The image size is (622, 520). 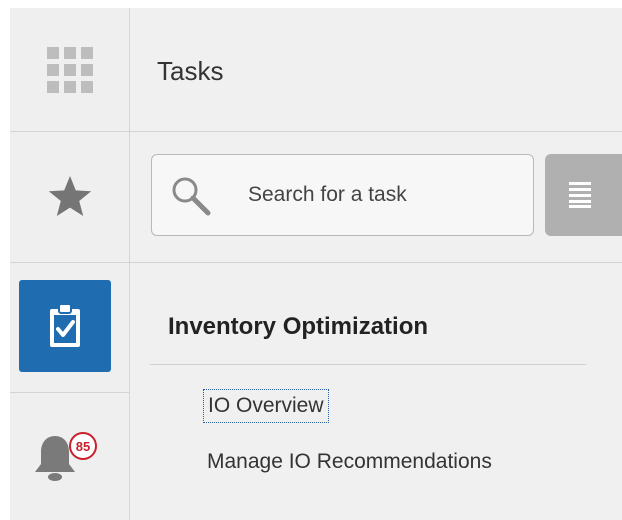 I want to click on search-input, so click(x=383, y=195).